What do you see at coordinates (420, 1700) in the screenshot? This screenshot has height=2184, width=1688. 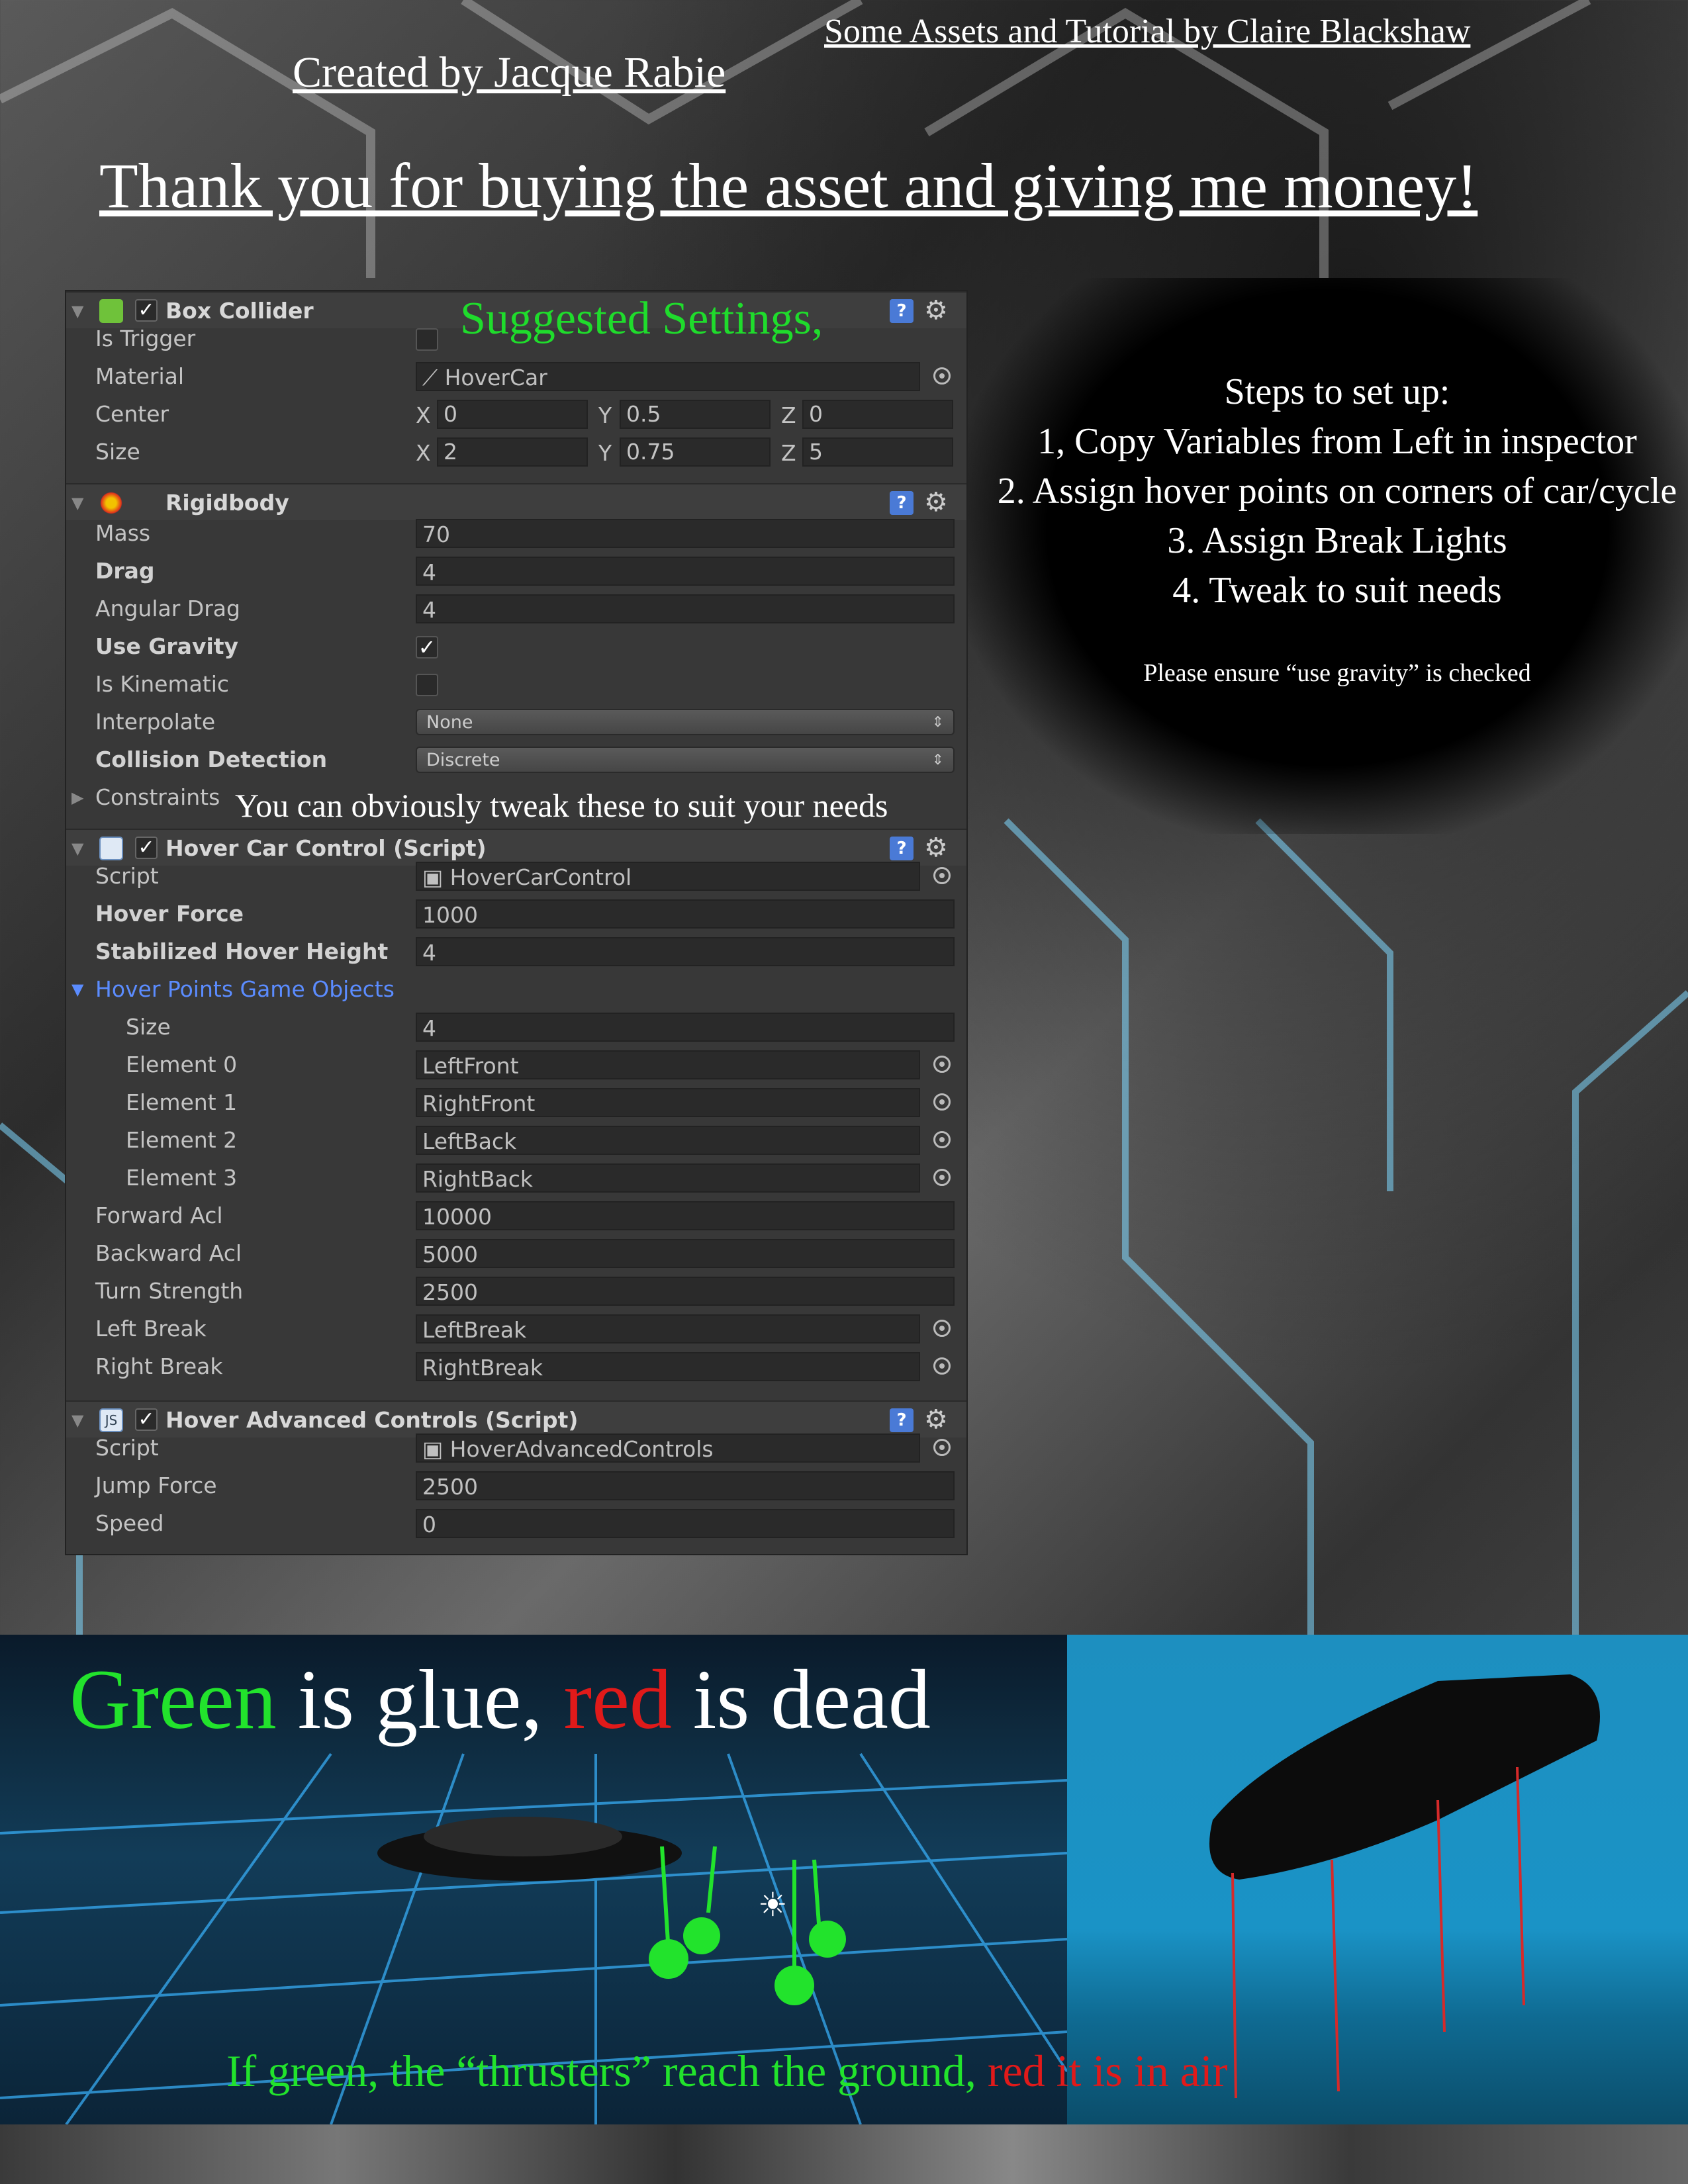 I see `glue-middle-text: is glue,` at bounding box center [420, 1700].